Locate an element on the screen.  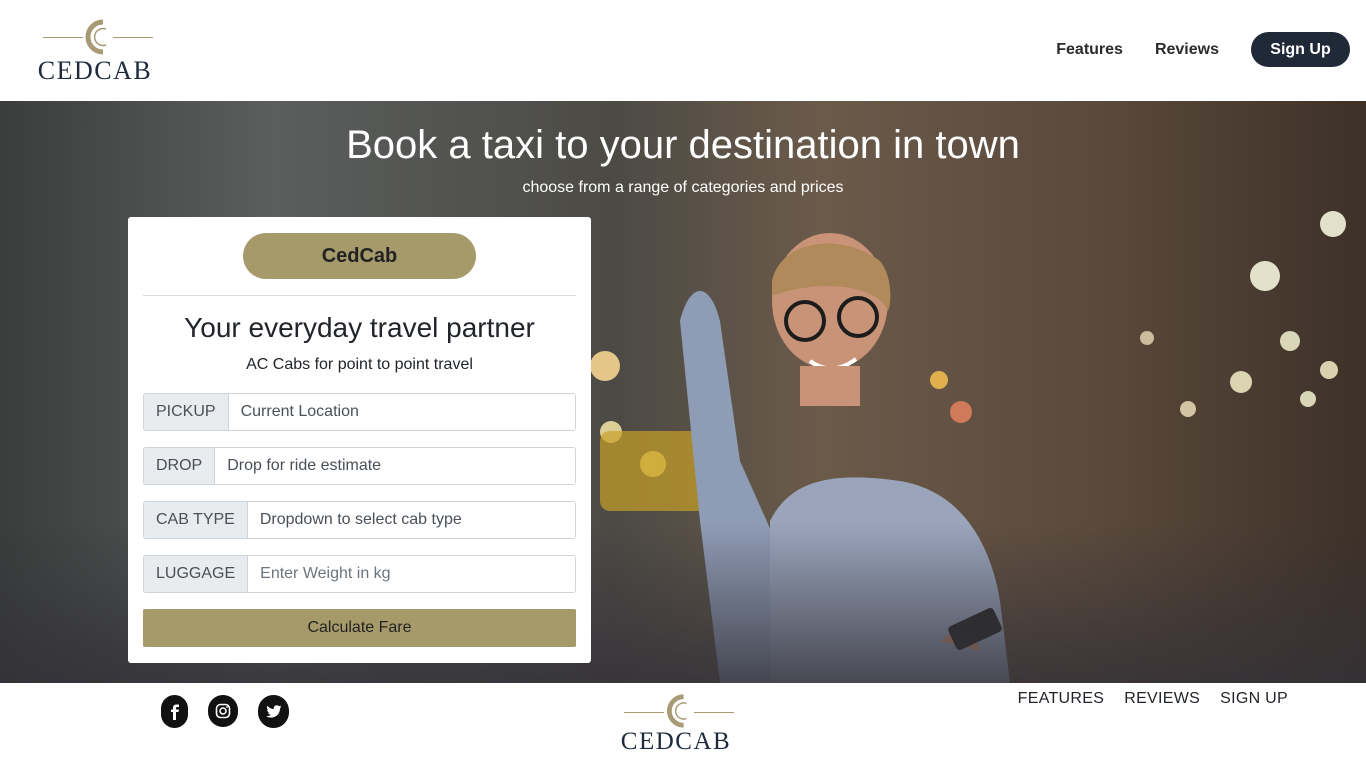
cab-type-input-group: CAB TYPE Dropdown to select cab type is located at coordinates (359, 520).